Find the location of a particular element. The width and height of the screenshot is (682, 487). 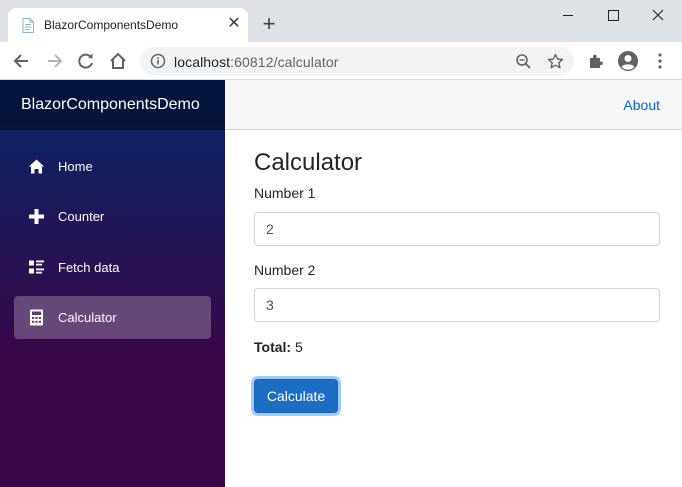

home-page-icon is located at coordinates (118, 61).